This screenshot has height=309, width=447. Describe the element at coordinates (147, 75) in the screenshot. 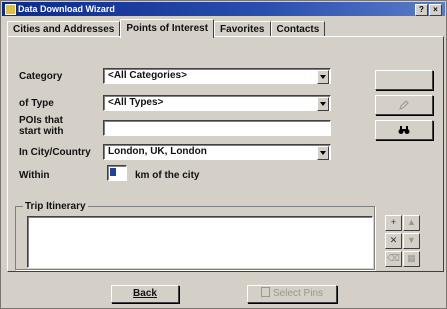

I see `category-value: <All Categories>` at that location.